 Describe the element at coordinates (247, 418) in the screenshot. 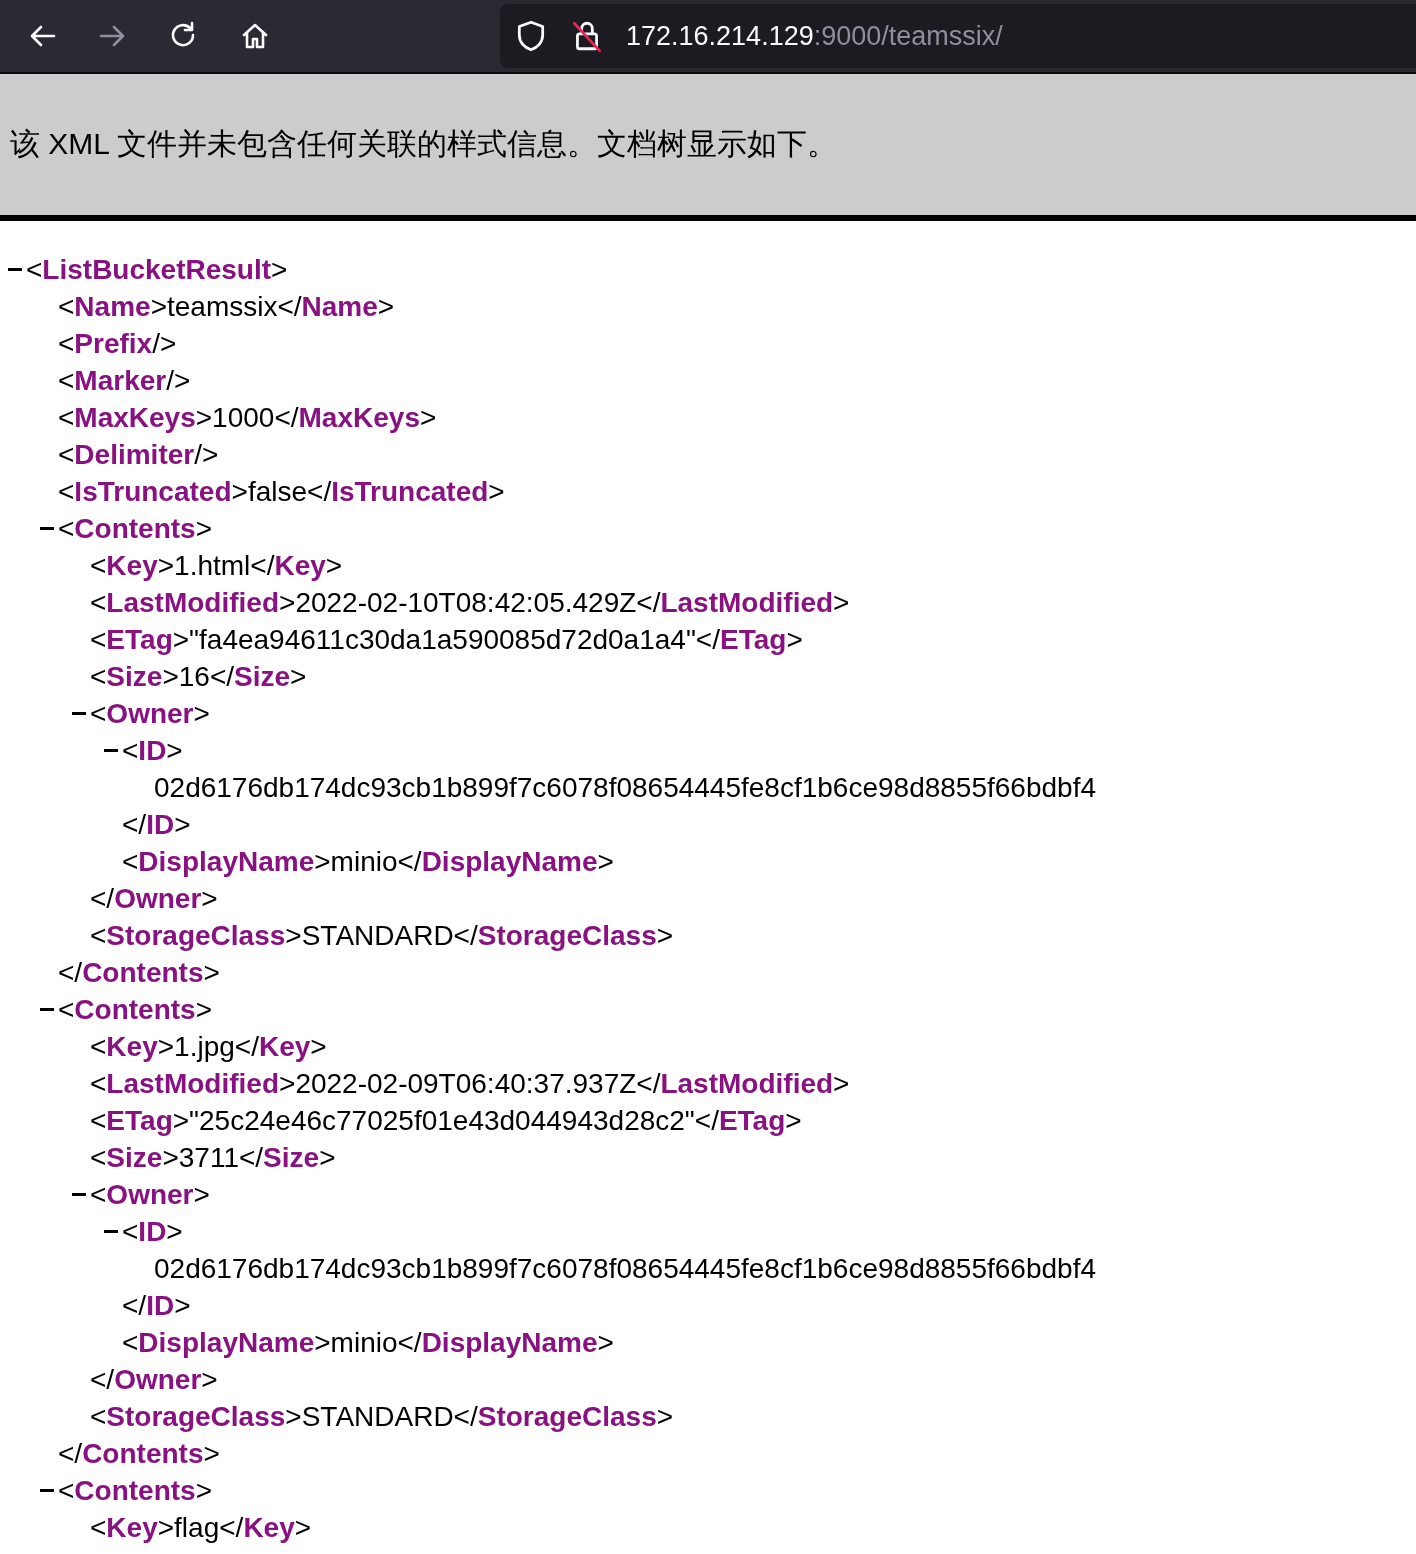

I see `xml-element: <MaxKeys>1000</MaxKeys>` at that location.